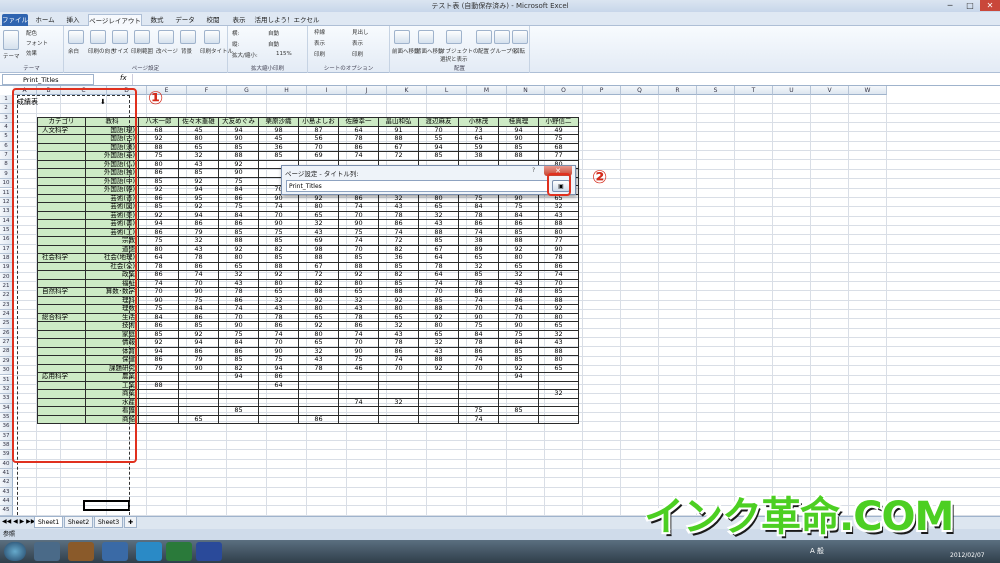 The image size is (1000, 563). I want to click on margins-button: 余白, so click(73, 51).